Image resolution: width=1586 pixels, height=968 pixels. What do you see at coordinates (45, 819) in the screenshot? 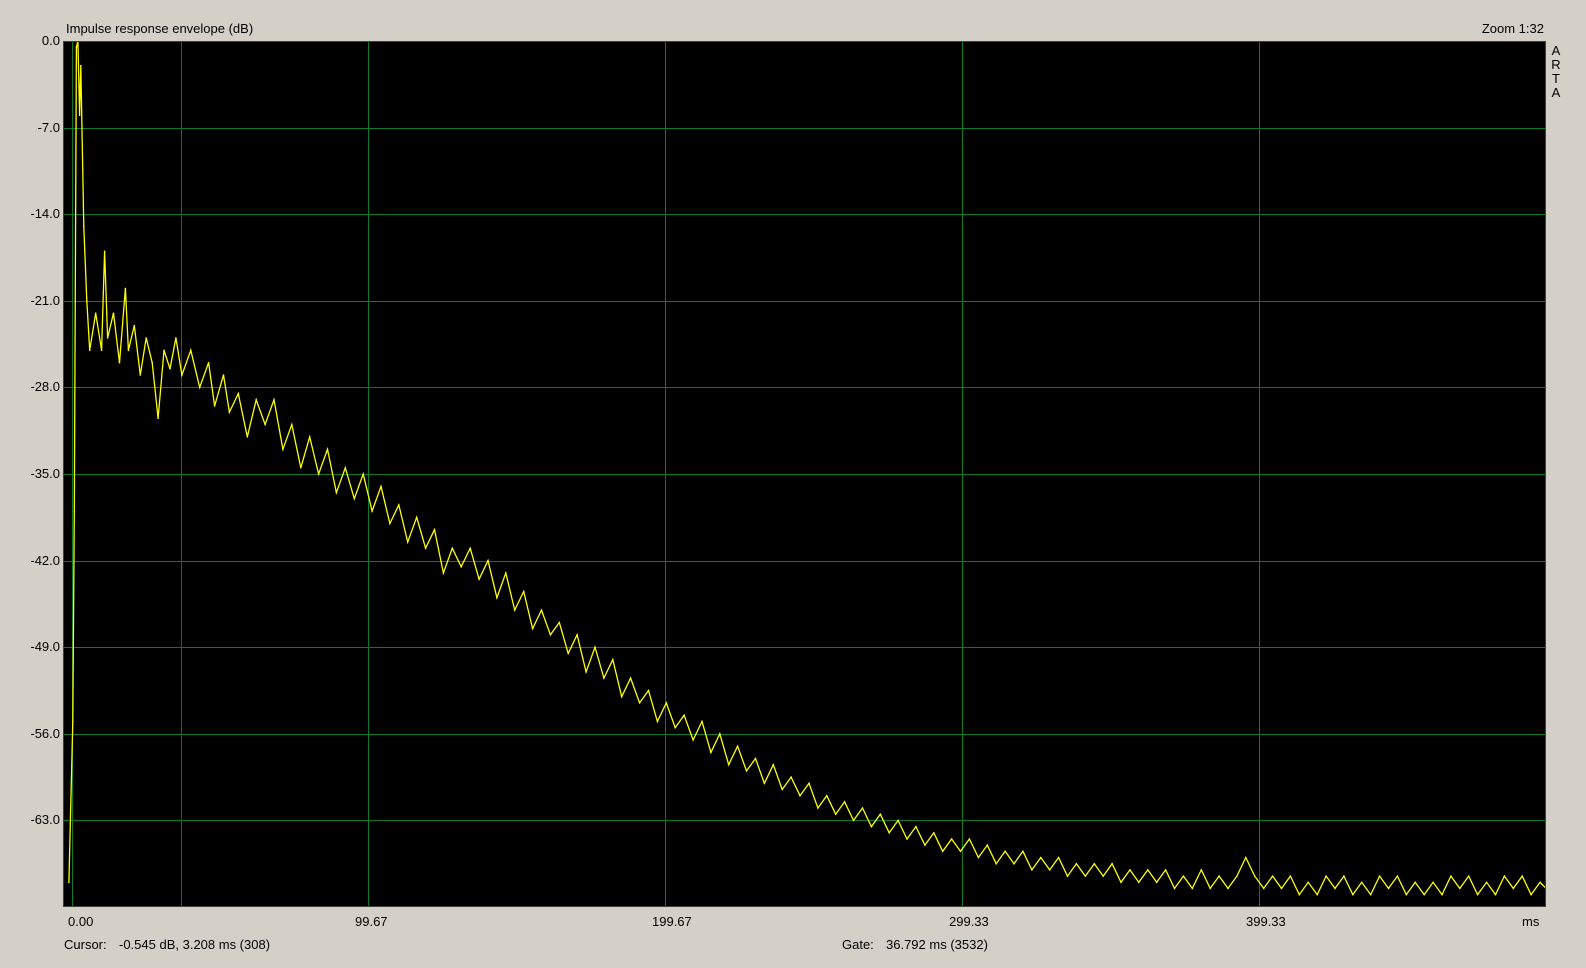
I see `y-tick-label: -63.0` at bounding box center [45, 819].